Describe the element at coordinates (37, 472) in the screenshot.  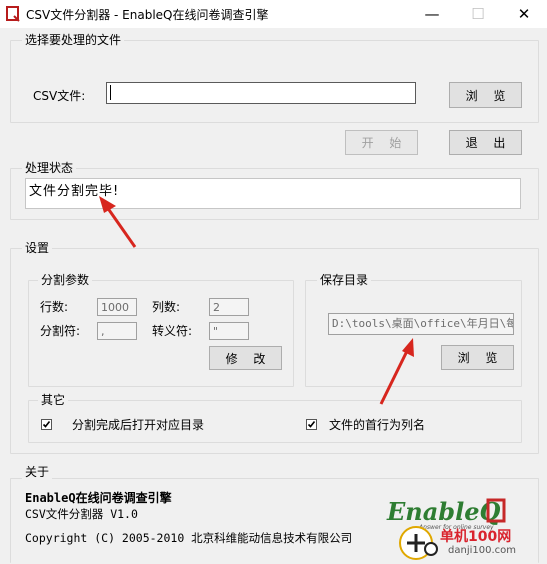
I see `about-group-label: 关于` at that location.